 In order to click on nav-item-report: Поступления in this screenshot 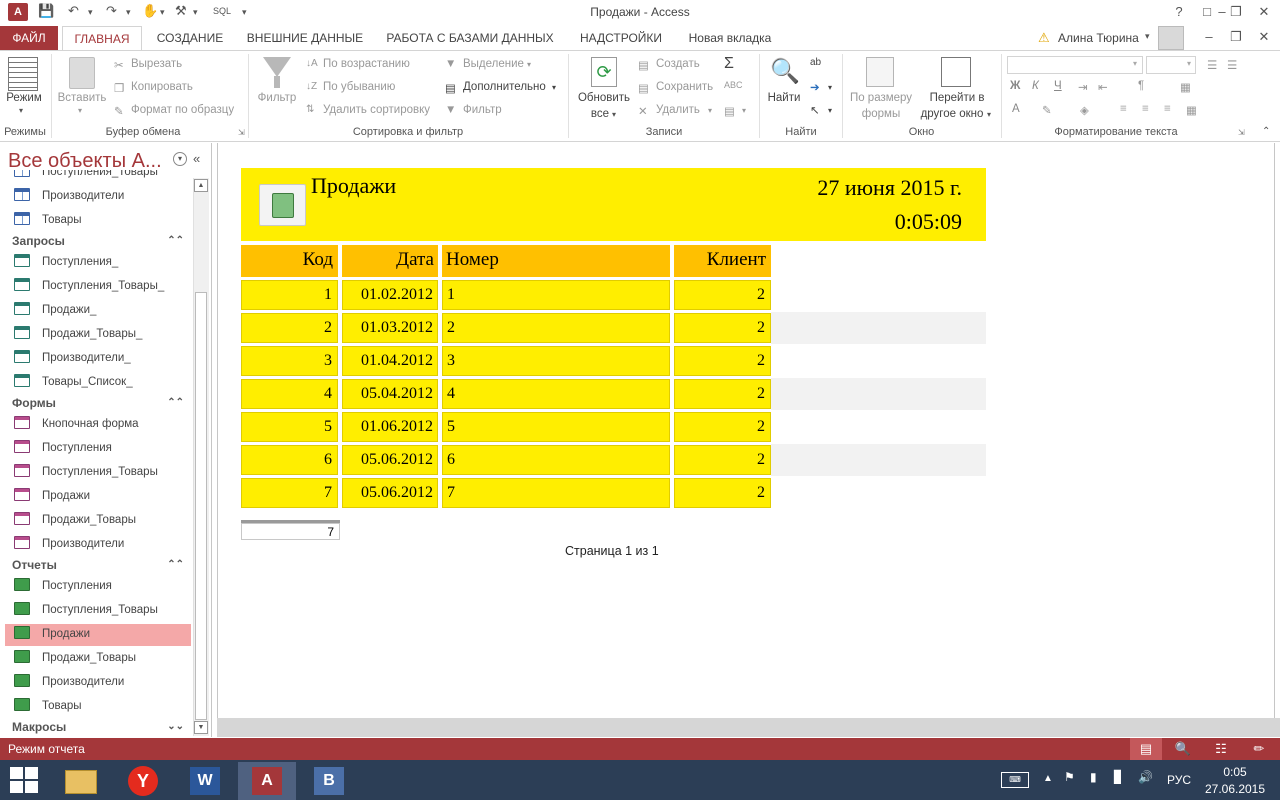, I will do `click(102, 586)`.